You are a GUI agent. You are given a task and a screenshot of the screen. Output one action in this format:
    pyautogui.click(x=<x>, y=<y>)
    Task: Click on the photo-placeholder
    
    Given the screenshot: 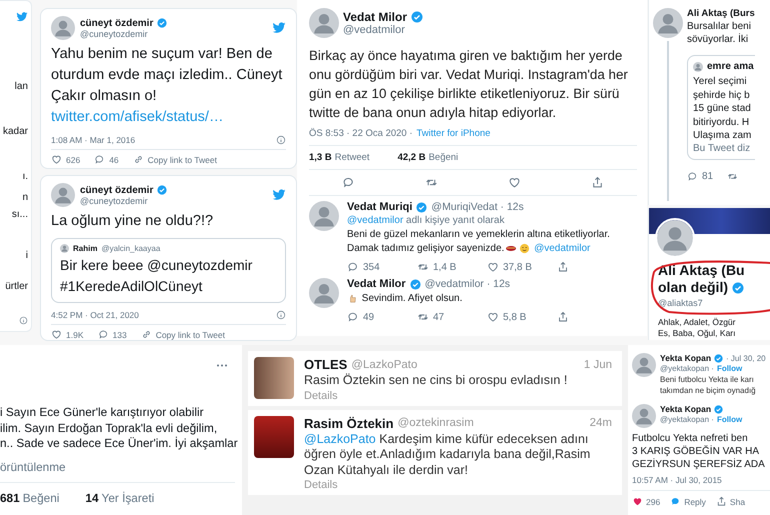 What is the action you would take?
    pyautogui.click(x=274, y=437)
    